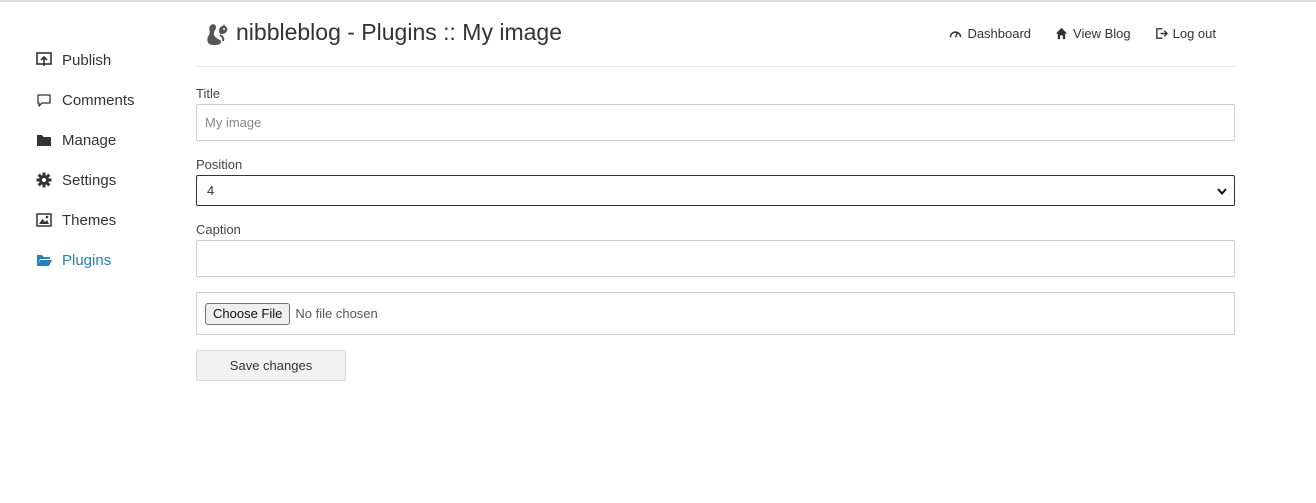 This screenshot has width=1316, height=503. What do you see at coordinates (715, 313) in the screenshot?
I see `file-upload-field: Choose File No file chosen` at bounding box center [715, 313].